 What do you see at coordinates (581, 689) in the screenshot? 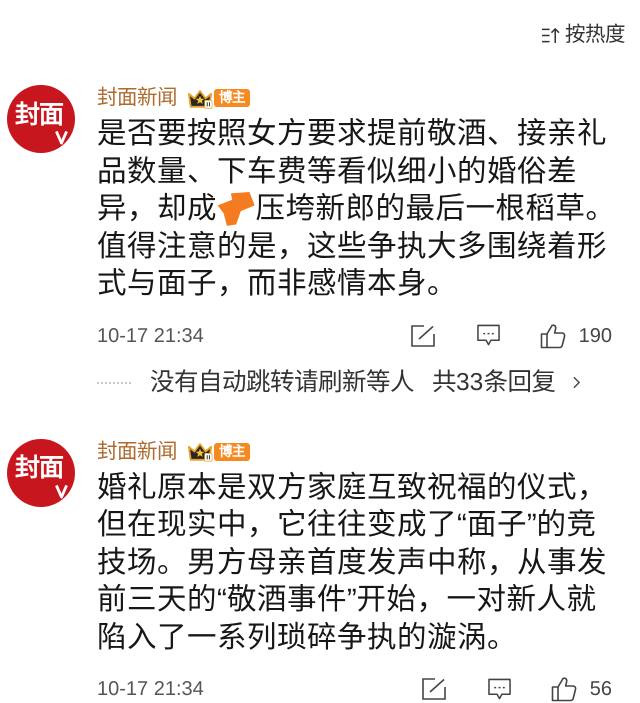
I see `like-button: 56` at bounding box center [581, 689].